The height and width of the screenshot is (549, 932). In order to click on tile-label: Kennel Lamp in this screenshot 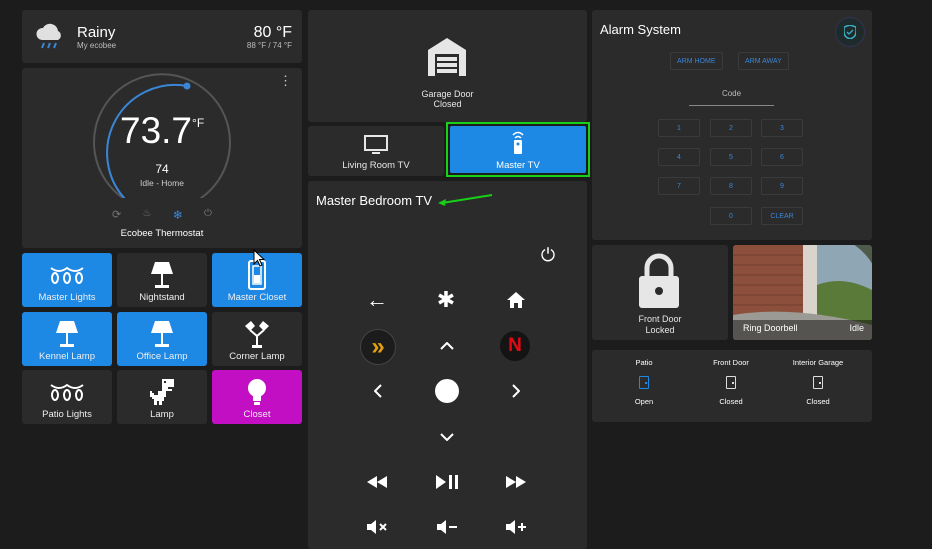, I will do `click(67, 356)`.